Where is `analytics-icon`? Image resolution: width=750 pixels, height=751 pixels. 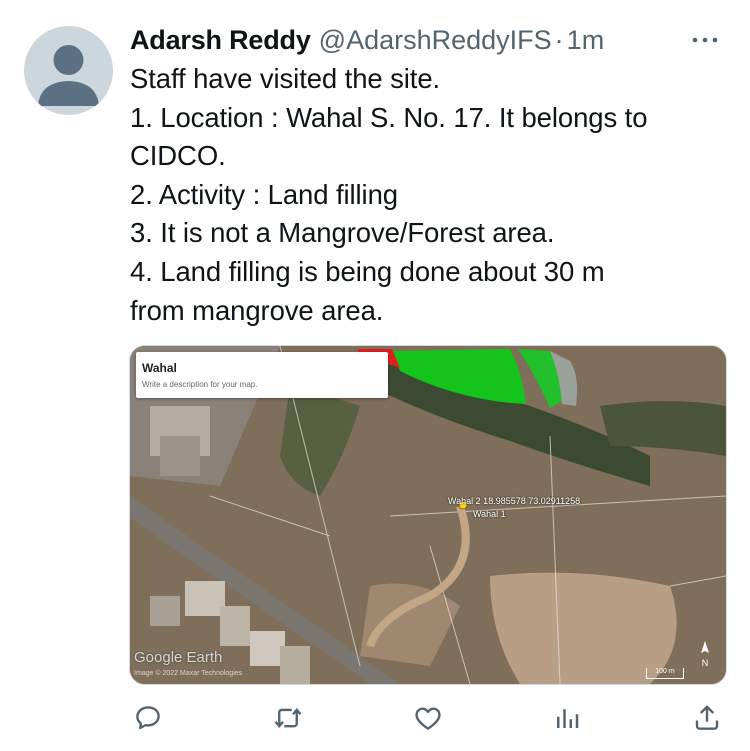 analytics-icon is located at coordinates (568, 718).